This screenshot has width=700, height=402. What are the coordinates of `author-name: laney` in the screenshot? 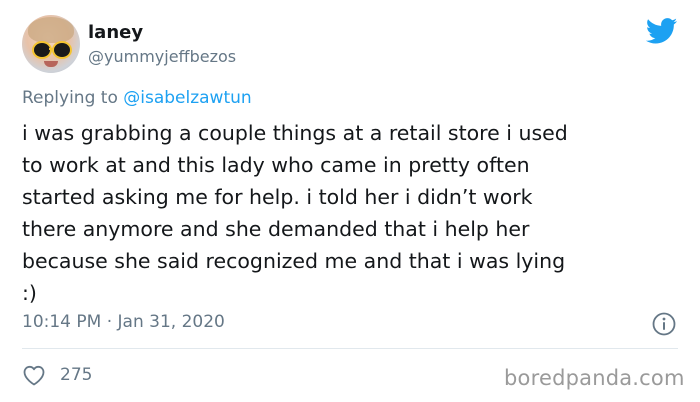 It's located at (115, 32).